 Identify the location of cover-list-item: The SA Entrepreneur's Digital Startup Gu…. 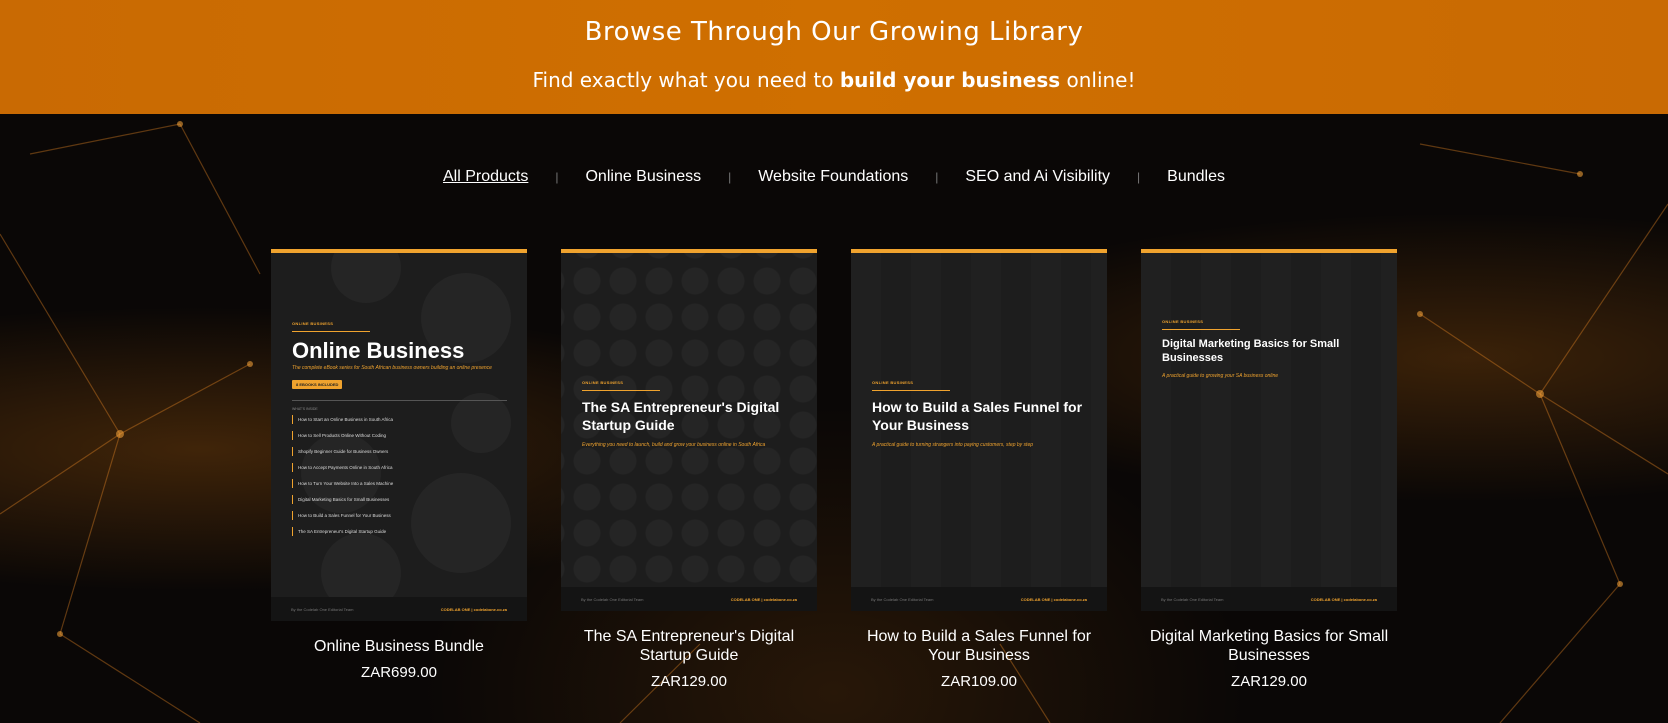
(399, 531).